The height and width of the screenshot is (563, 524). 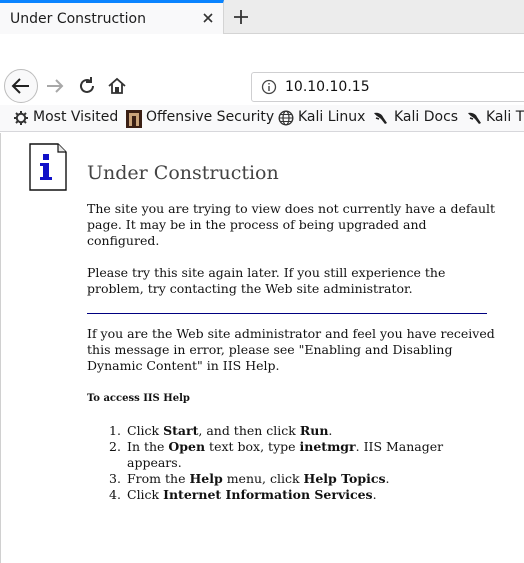 What do you see at coordinates (387, 87) in the screenshot?
I see `url-bar: 10.10.10.15` at bounding box center [387, 87].